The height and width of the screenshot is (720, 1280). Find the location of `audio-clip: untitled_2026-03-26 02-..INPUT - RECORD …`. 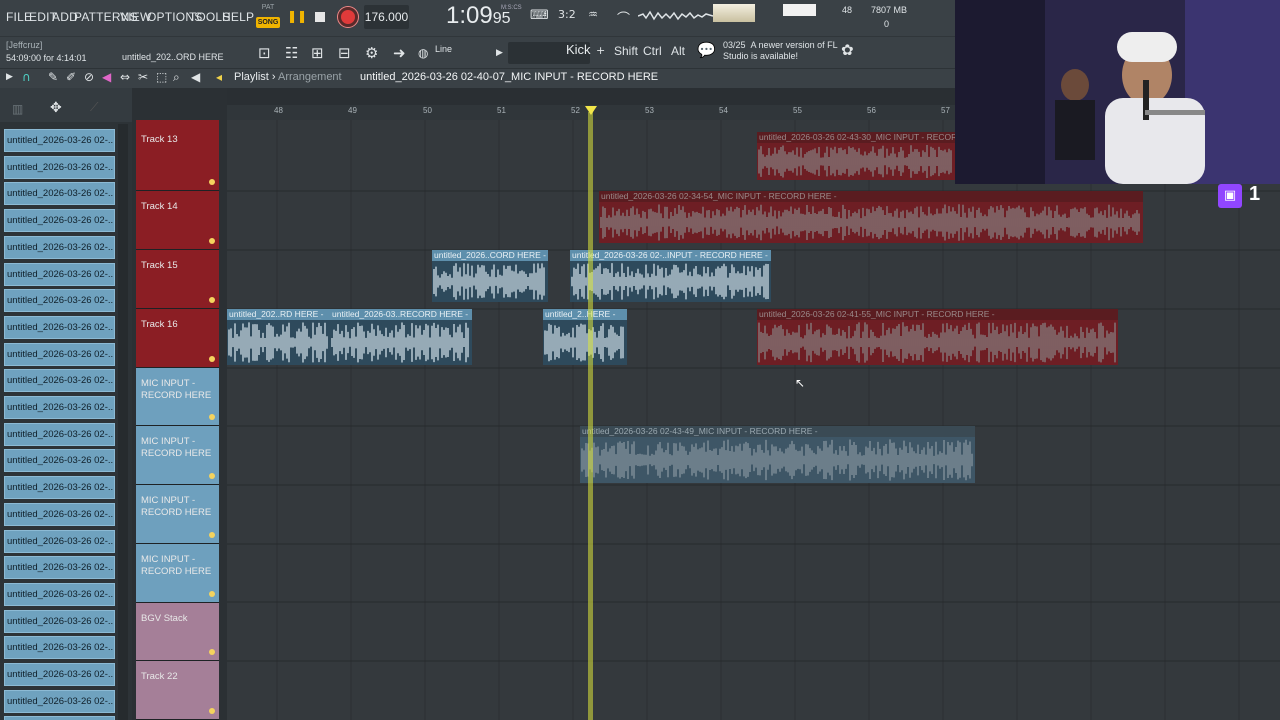

audio-clip: untitled_2026-03-26 02-..INPUT - RECORD … is located at coordinates (670, 276).